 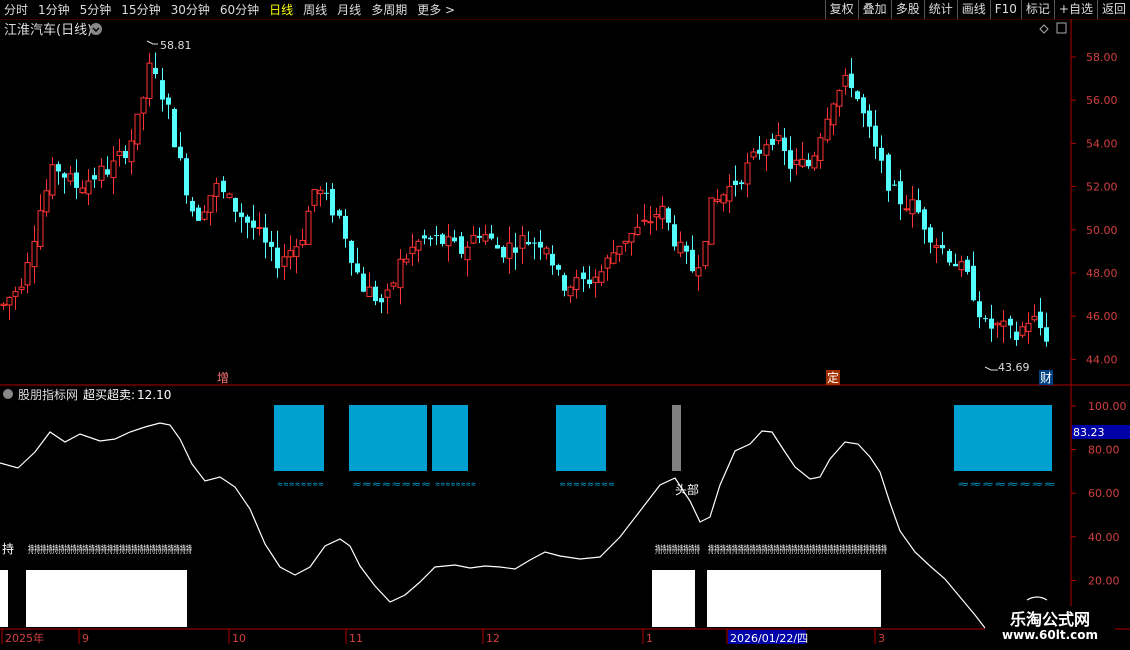 I want to click on action-button: 统计, so click(x=940, y=9).